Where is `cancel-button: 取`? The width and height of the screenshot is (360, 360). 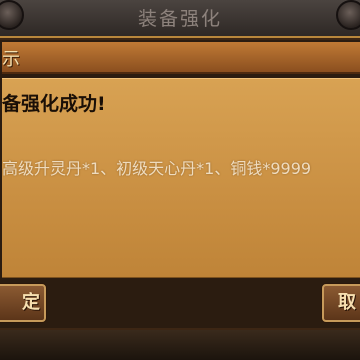 cancel-button: 取 is located at coordinates (341, 303).